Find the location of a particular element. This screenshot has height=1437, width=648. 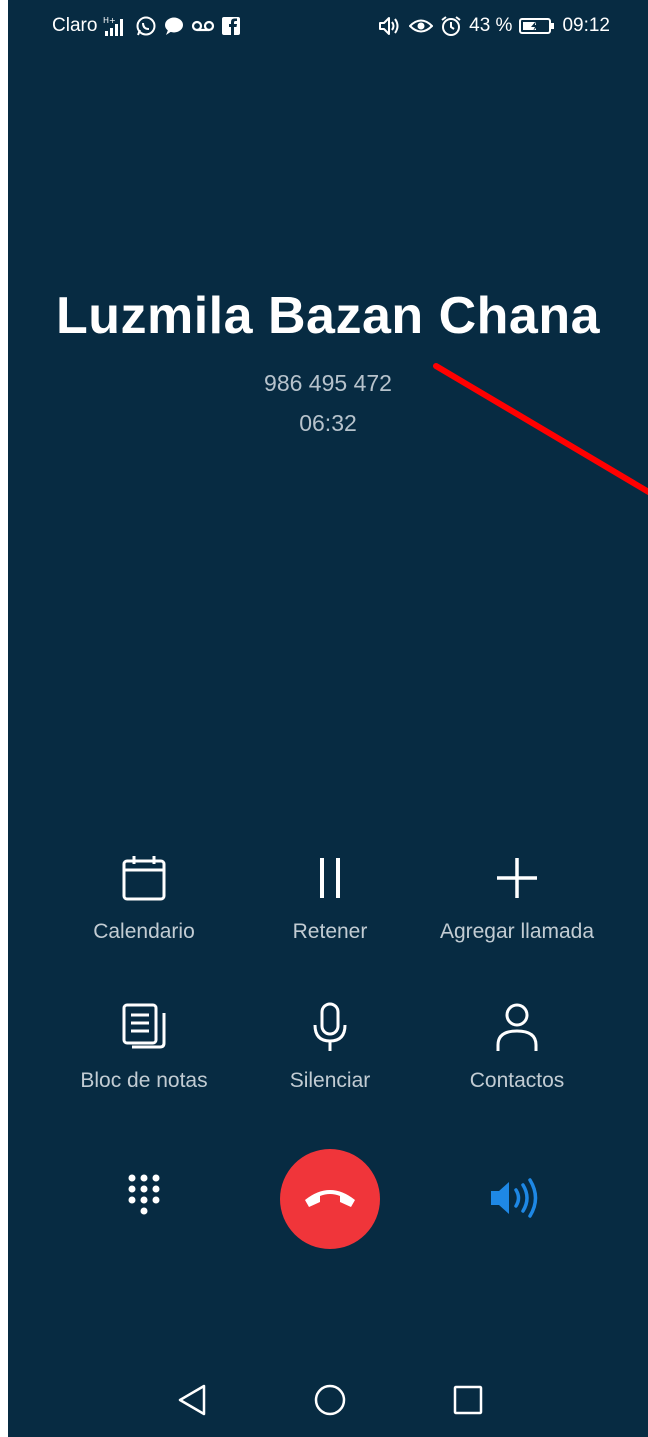

end-call-button is located at coordinates (330, 1199).